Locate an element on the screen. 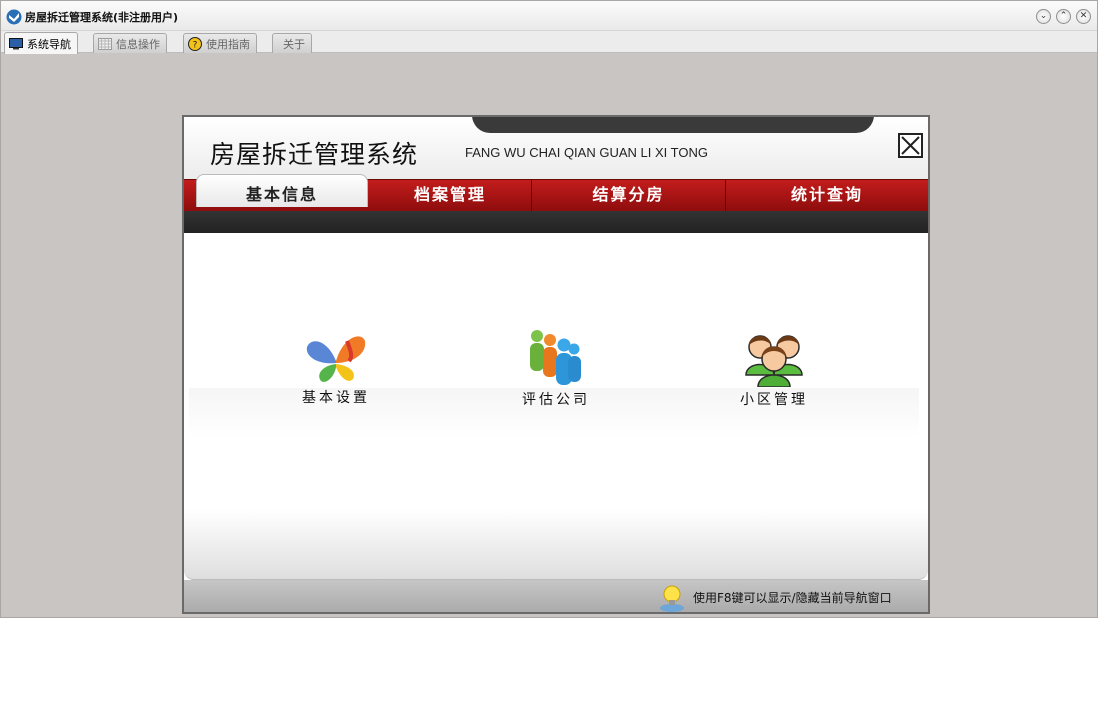 The width and height of the screenshot is (1098, 711). minimize-button: ⌄ is located at coordinates (1043, 16).